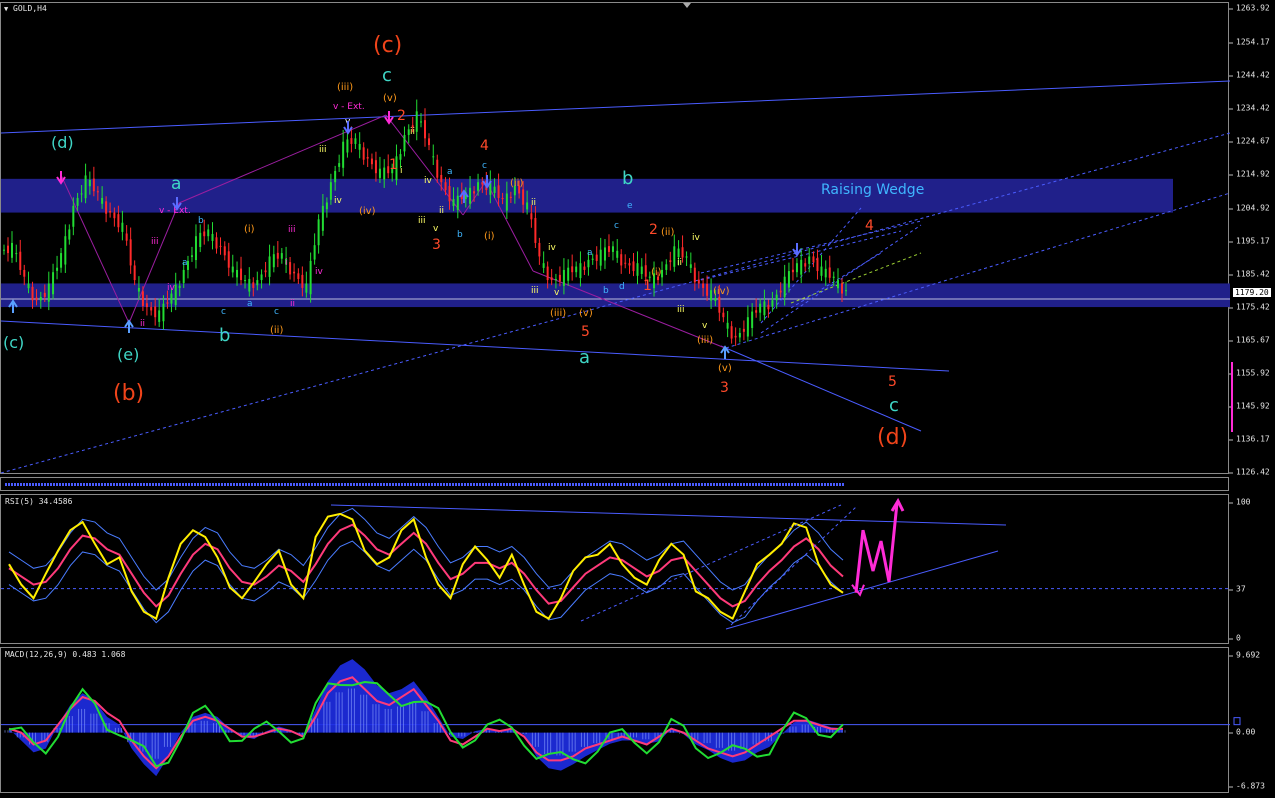 Image resolution: width=1275 pixels, height=798 pixels. What do you see at coordinates (323, 150) in the screenshot?
I see `wave-label: iii` at bounding box center [323, 150].